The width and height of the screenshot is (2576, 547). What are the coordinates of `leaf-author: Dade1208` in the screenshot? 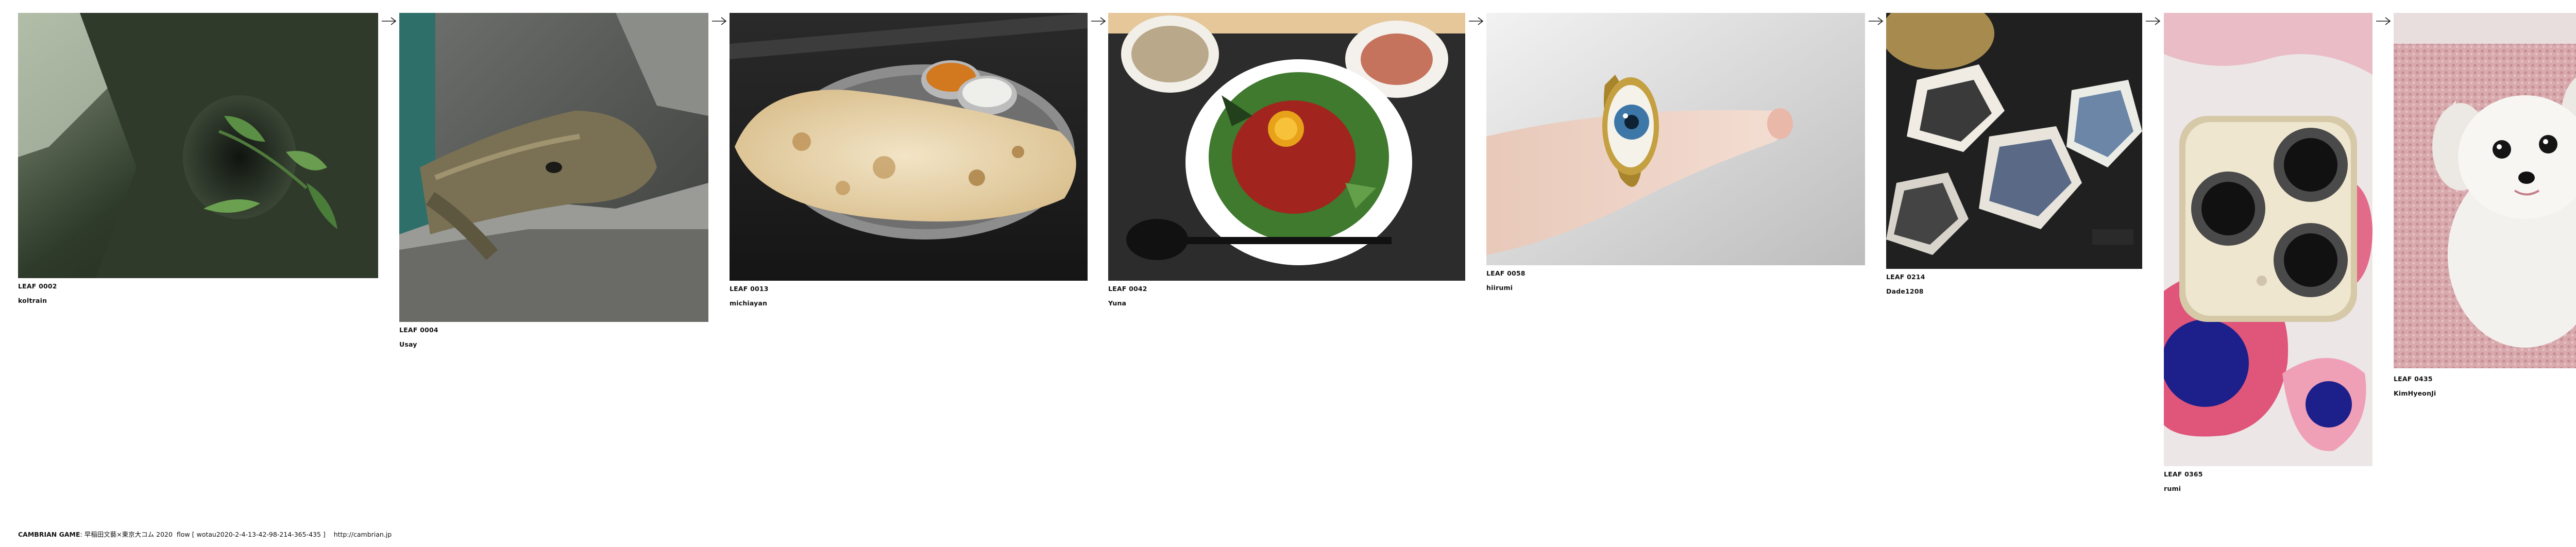 It's located at (1905, 292).